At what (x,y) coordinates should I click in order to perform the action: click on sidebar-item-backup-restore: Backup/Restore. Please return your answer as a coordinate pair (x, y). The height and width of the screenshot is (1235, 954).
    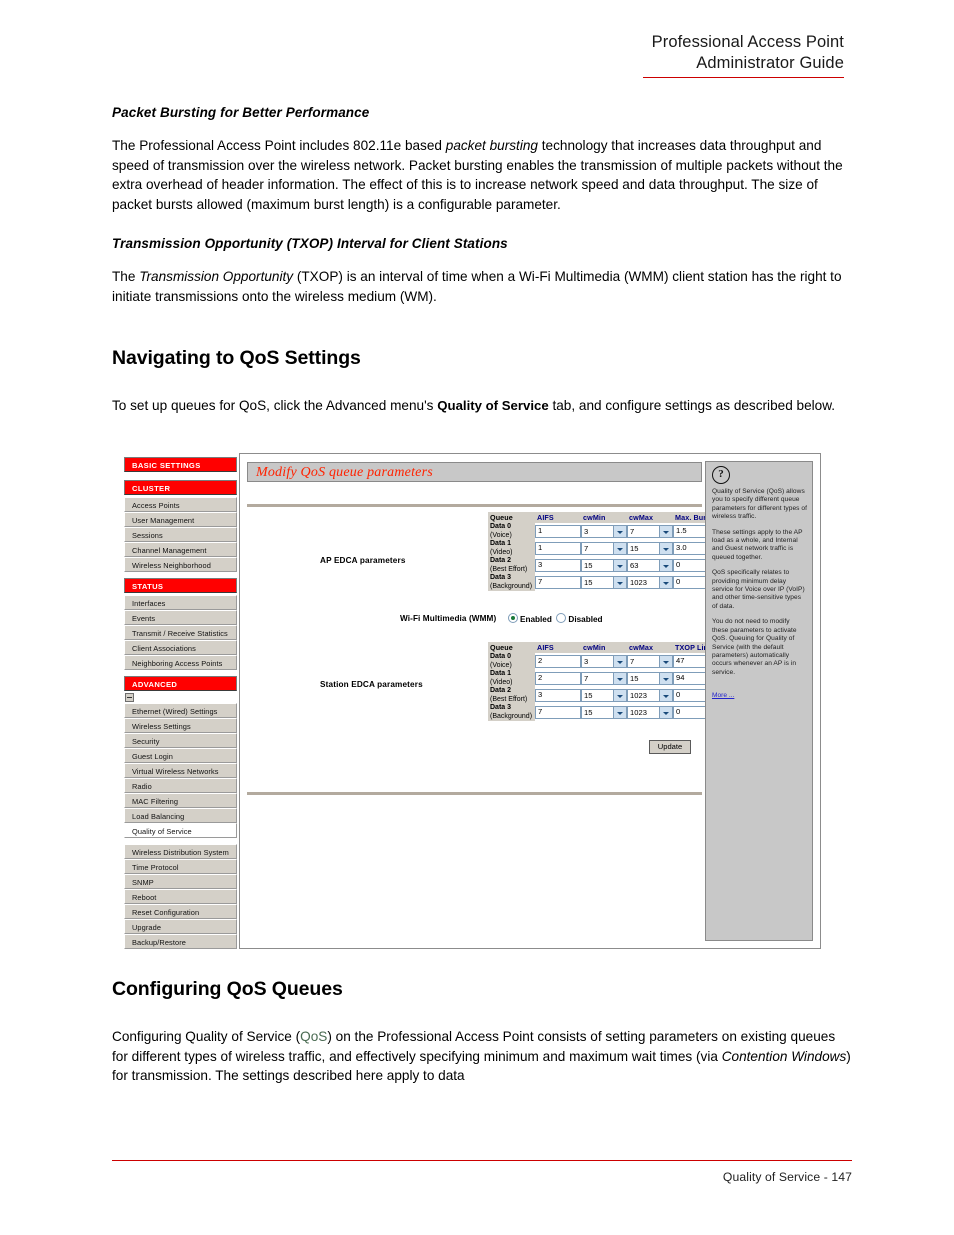
    Looking at the image, I should click on (180, 941).